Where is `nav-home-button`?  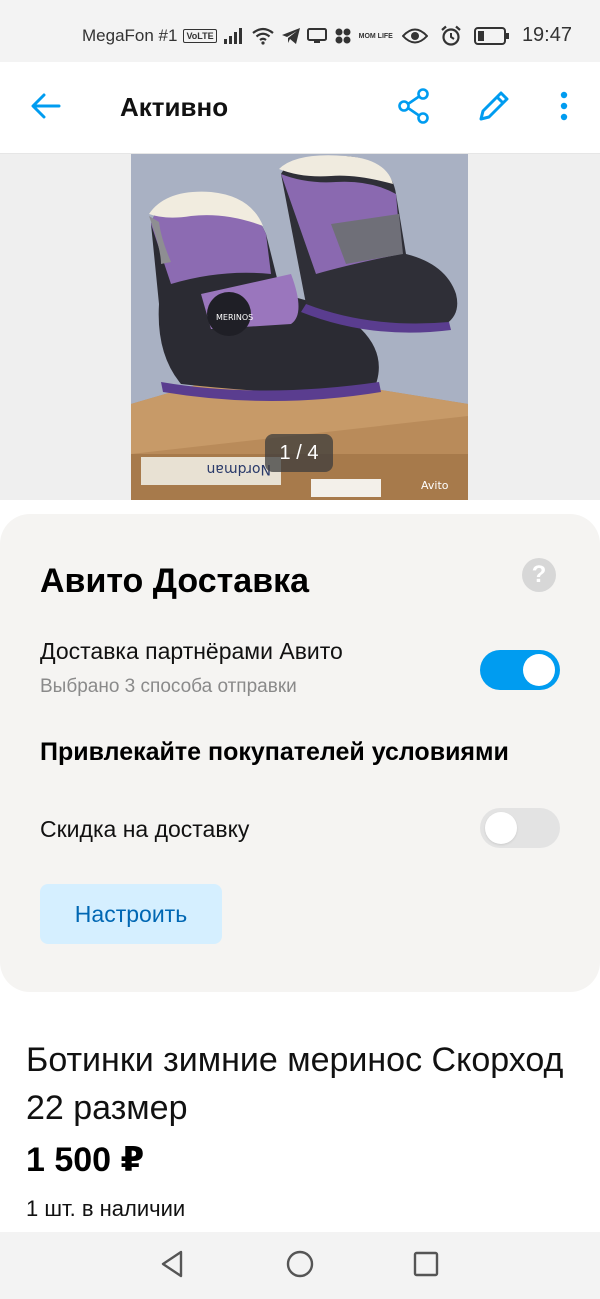
nav-home-button is located at coordinates (300, 1266).